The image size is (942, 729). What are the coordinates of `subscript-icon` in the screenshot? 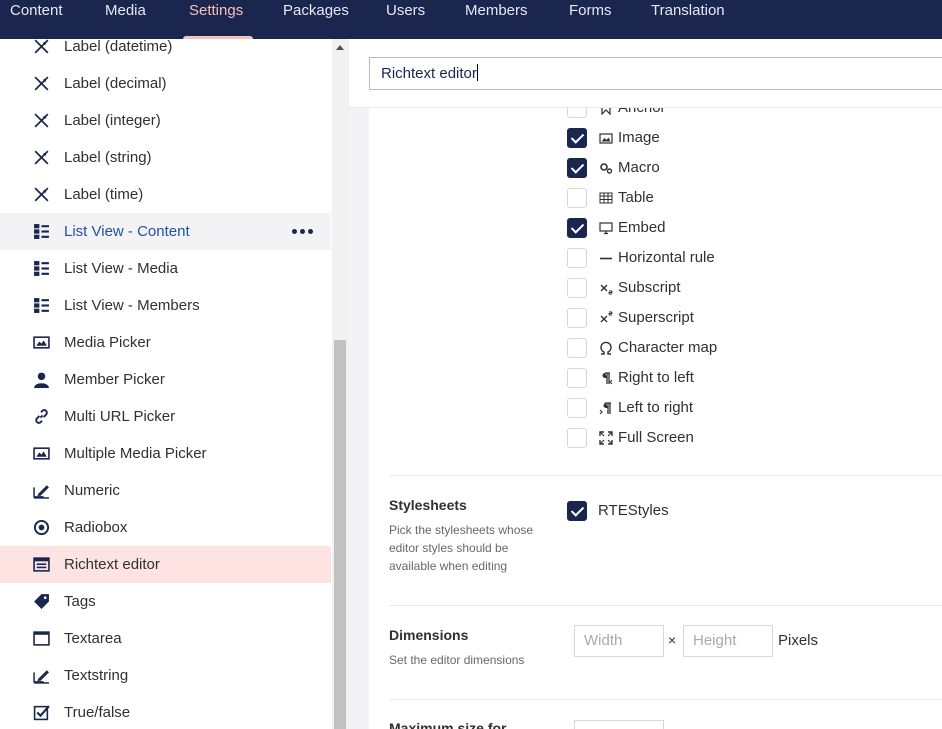 It's located at (606, 288).